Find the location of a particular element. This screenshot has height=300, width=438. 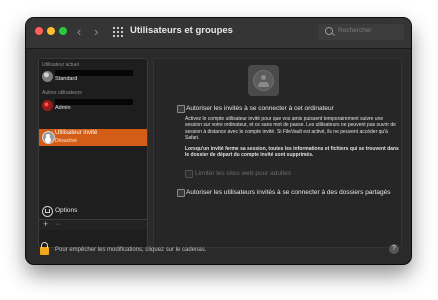

other-users-section-label: Autres utilisateurs is located at coordinates (62, 93).